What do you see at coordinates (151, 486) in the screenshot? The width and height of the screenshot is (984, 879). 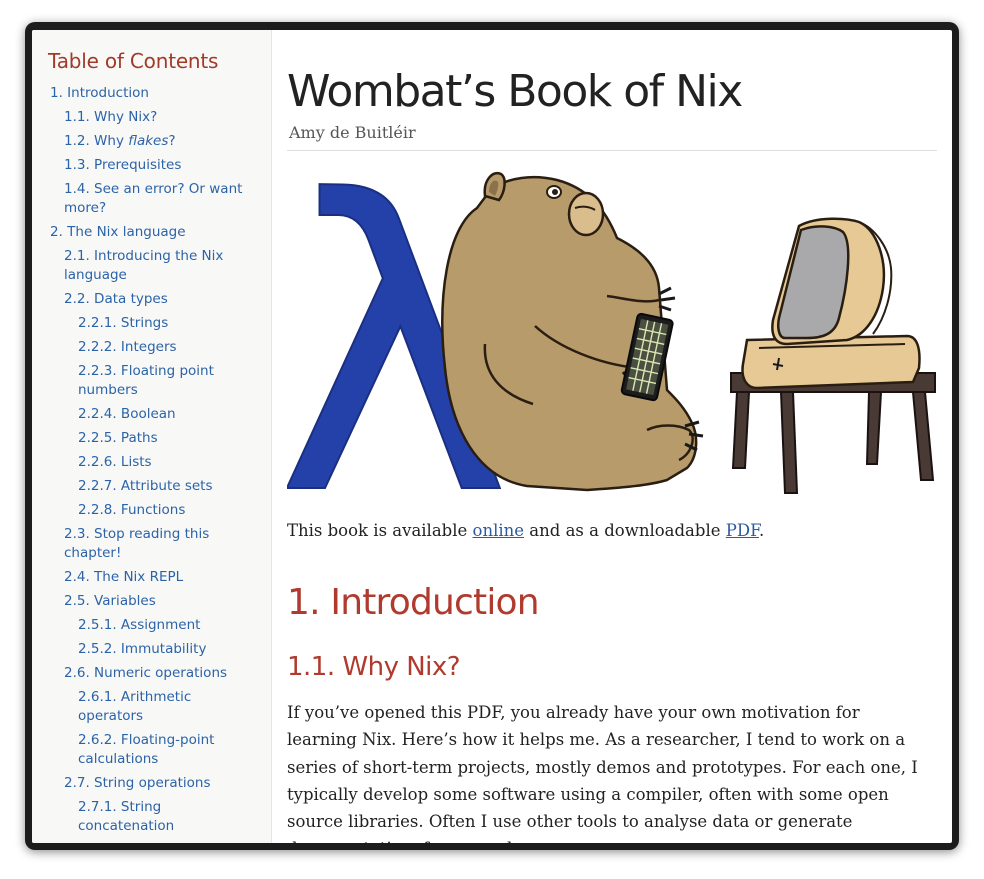 I see `toc-item: 2.2.7. Attribute sets` at bounding box center [151, 486].